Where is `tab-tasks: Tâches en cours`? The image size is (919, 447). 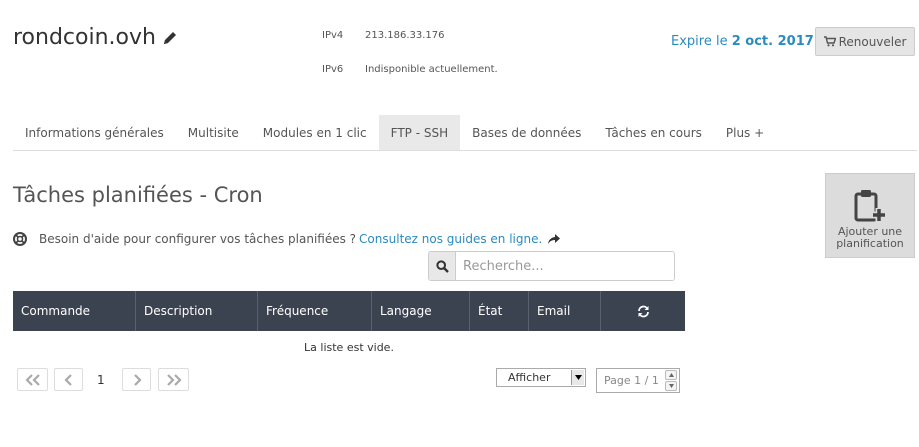 tab-tasks: Tâches en cours is located at coordinates (653, 132).